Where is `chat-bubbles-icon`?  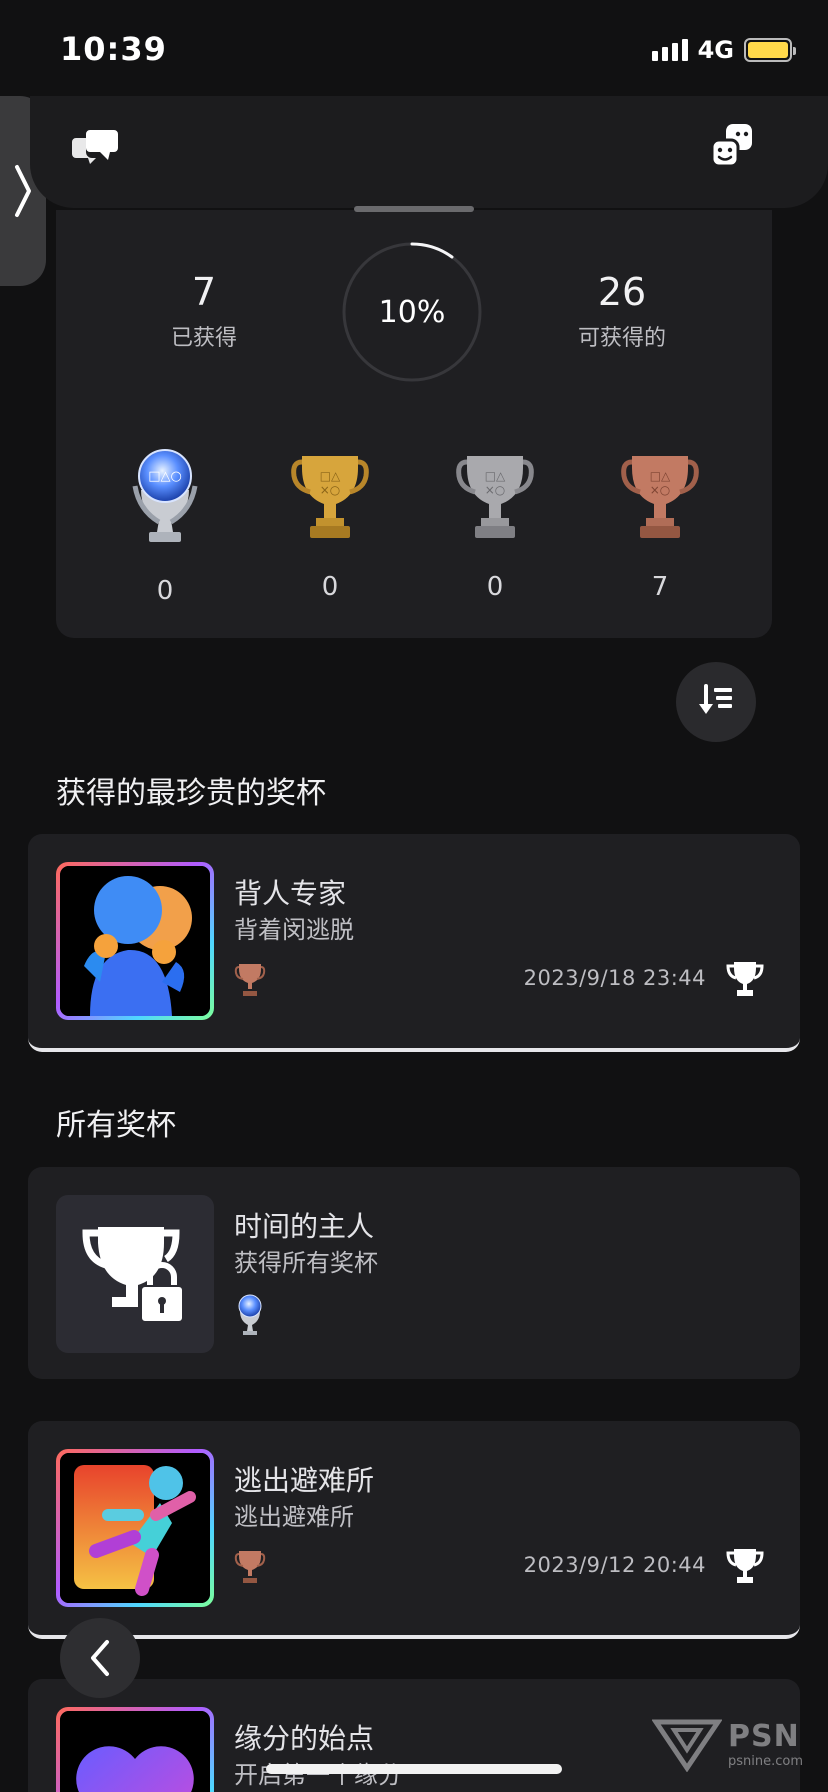
chat-bubbles-icon is located at coordinates (95, 147).